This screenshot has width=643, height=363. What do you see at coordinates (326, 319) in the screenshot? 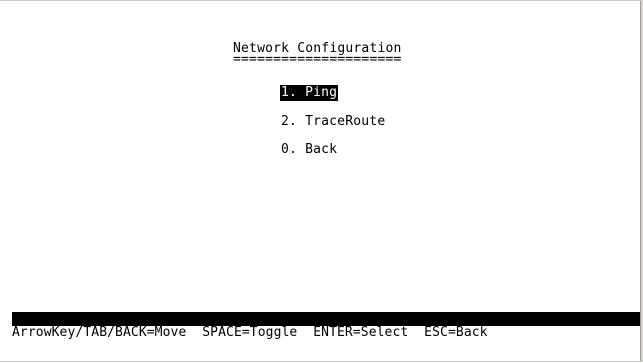
I see `status-bar` at bounding box center [326, 319].